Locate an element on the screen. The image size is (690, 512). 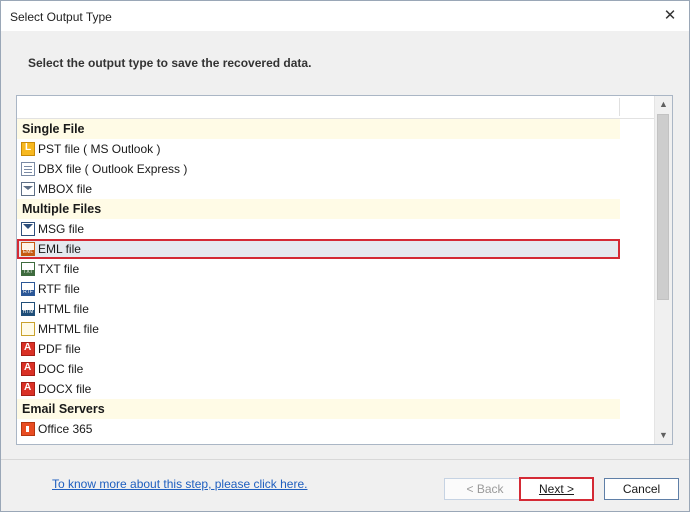
dbx-file-icon is located at coordinates (28, 169).